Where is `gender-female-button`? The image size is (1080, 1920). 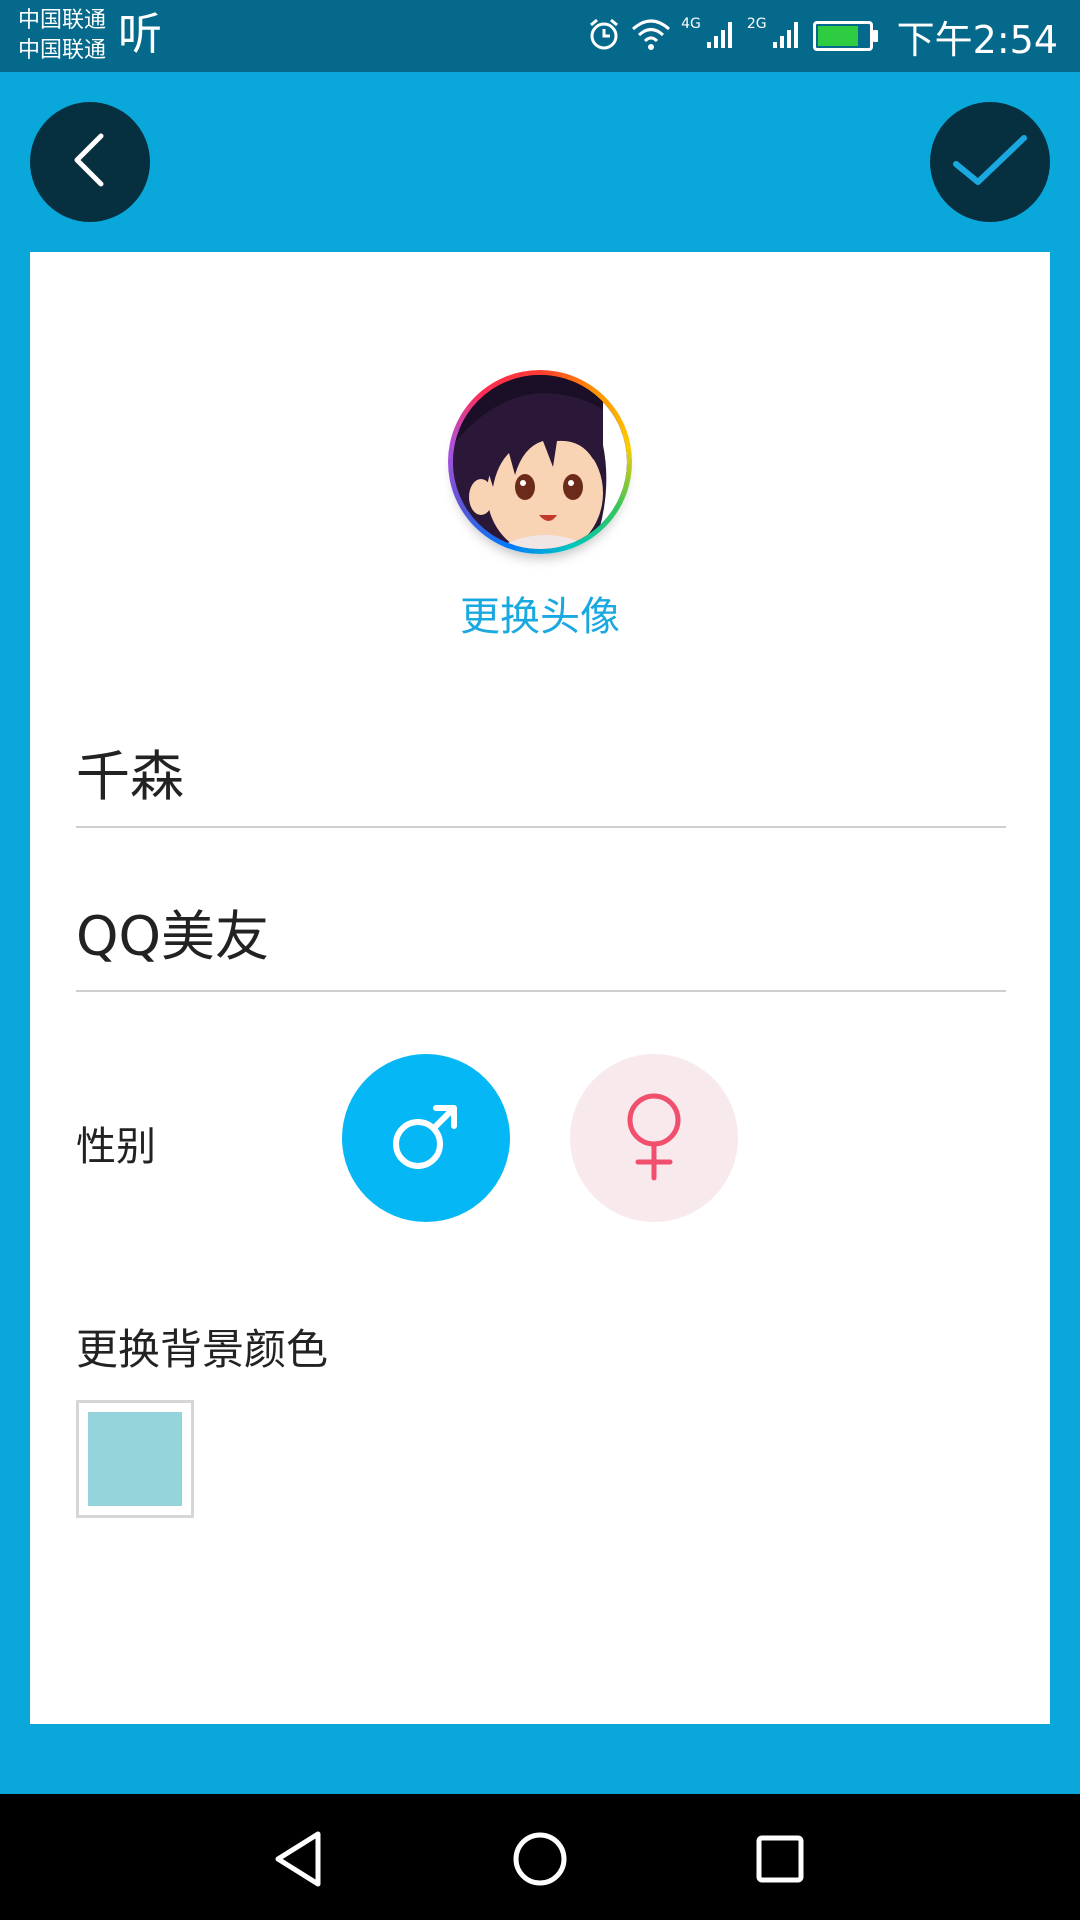
gender-female-button is located at coordinates (654, 1138).